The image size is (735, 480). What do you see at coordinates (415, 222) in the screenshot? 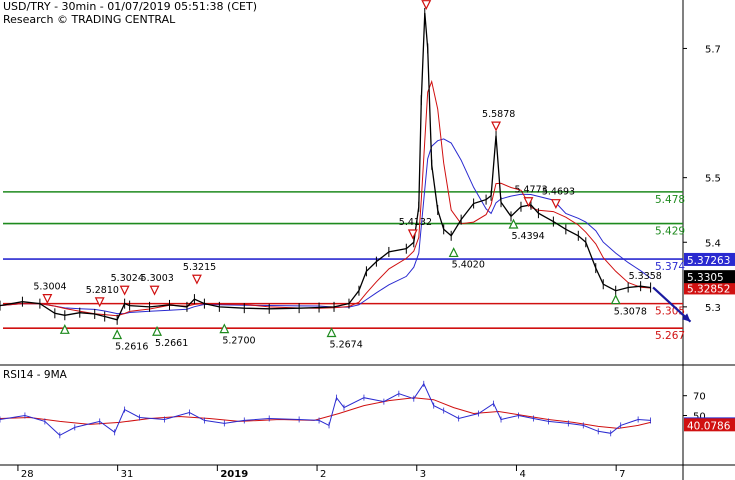
I see `peak-label: 5.4132` at bounding box center [415, 222].